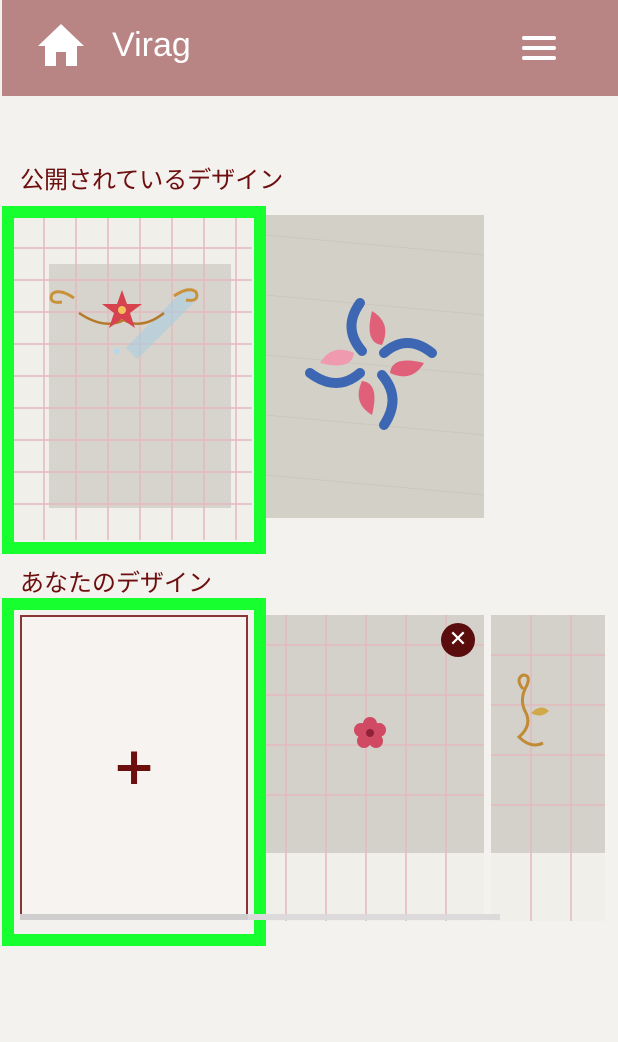 Image resolution: width=618 pixels, height=1042 pixels. I want to click on scrollbar-thumb, so click(134, 917).